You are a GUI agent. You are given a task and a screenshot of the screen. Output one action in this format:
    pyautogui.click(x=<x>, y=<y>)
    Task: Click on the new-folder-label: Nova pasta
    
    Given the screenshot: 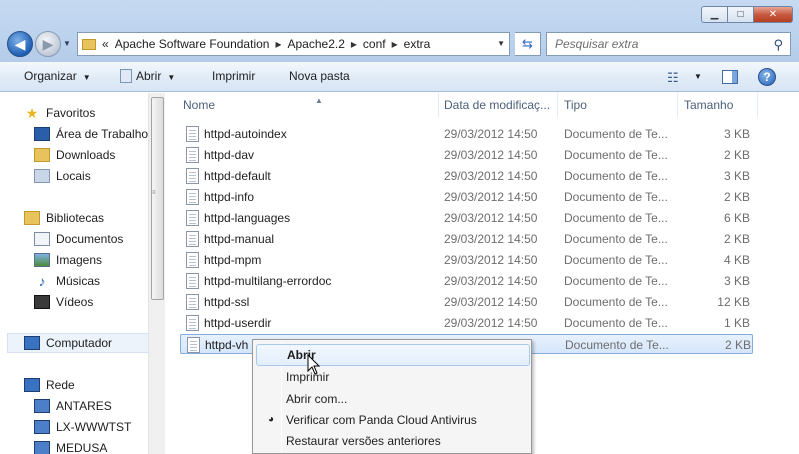 What is the action you would take?
    pyautogui.click(x=319, y=76)
    